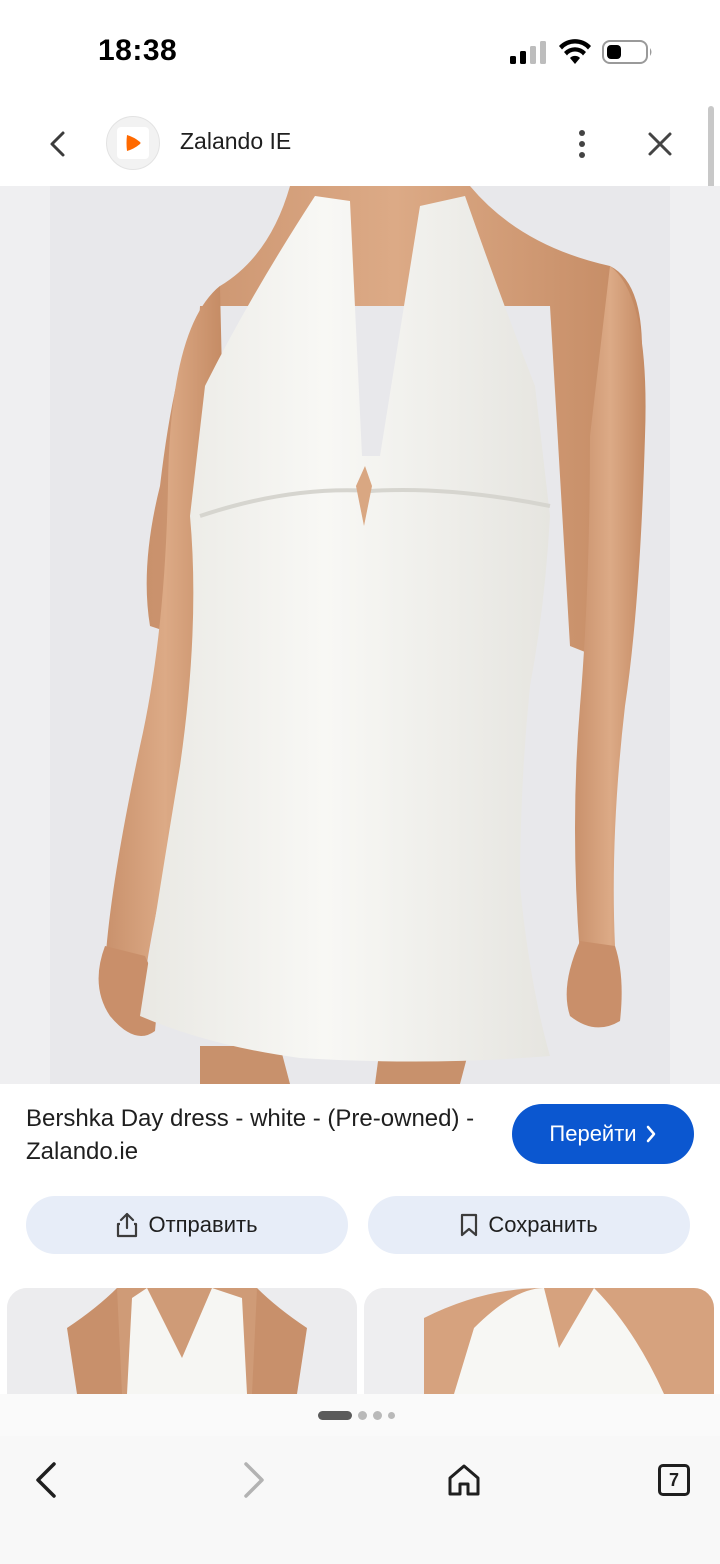  I want to click on browser-bottom-toolbar: 7, so click(360, 1500).